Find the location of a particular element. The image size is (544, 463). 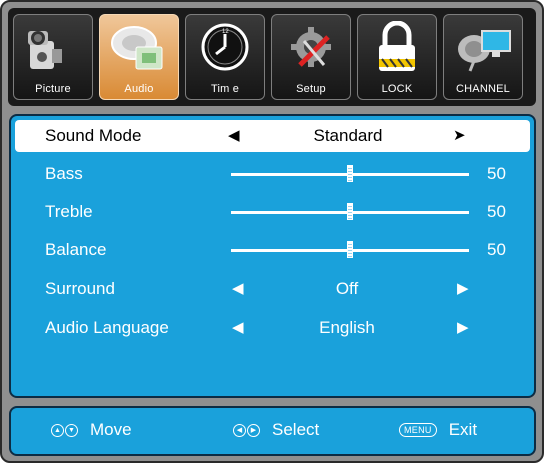

tab-lock: LOCK is located at coordinates (397, 57).